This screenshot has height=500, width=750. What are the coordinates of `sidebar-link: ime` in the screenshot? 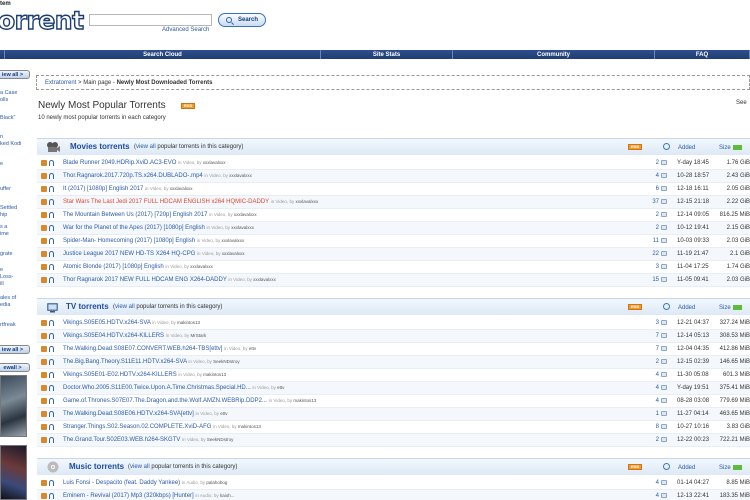 It's located at (4, 234).